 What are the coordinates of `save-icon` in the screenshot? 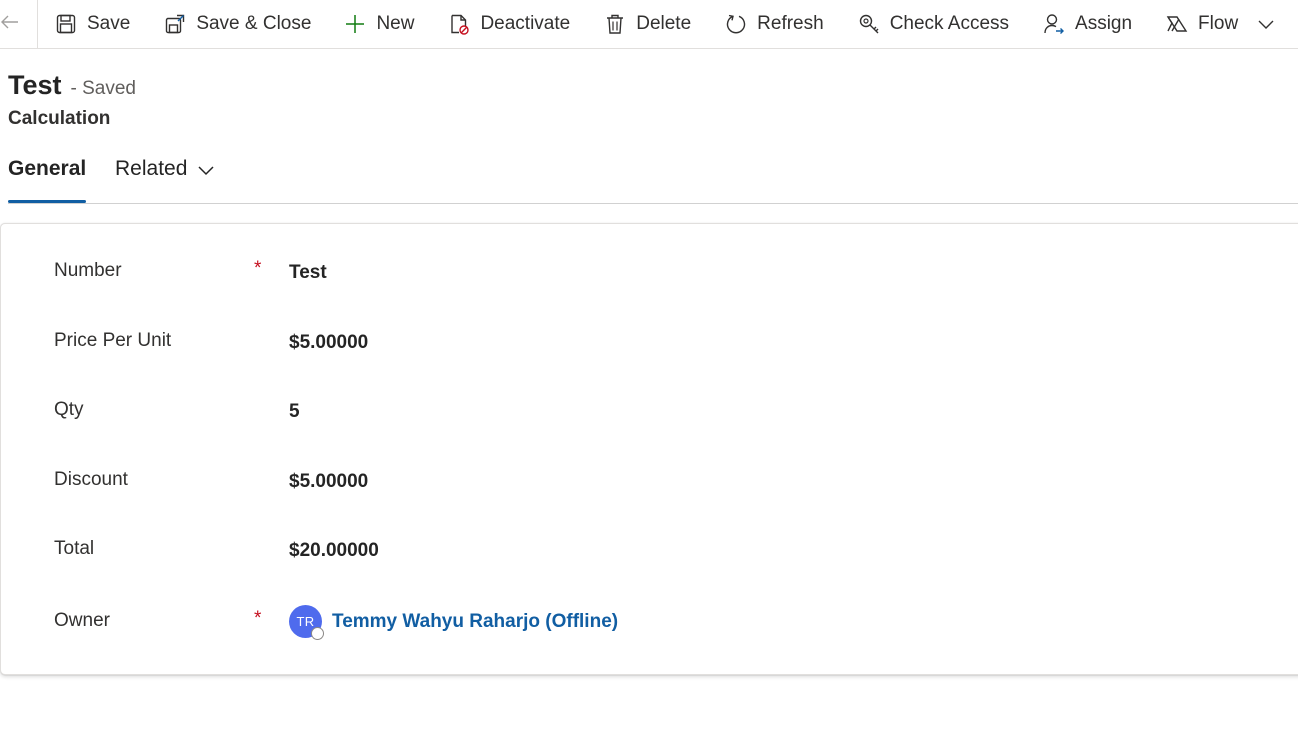 It's located at (66, 24).